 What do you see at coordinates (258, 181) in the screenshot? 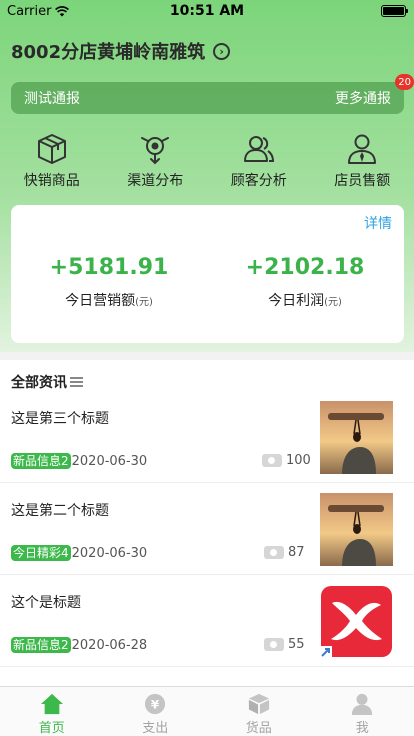
I see `quick-item-label: 顾客分析` at bounding box center [258, 181].